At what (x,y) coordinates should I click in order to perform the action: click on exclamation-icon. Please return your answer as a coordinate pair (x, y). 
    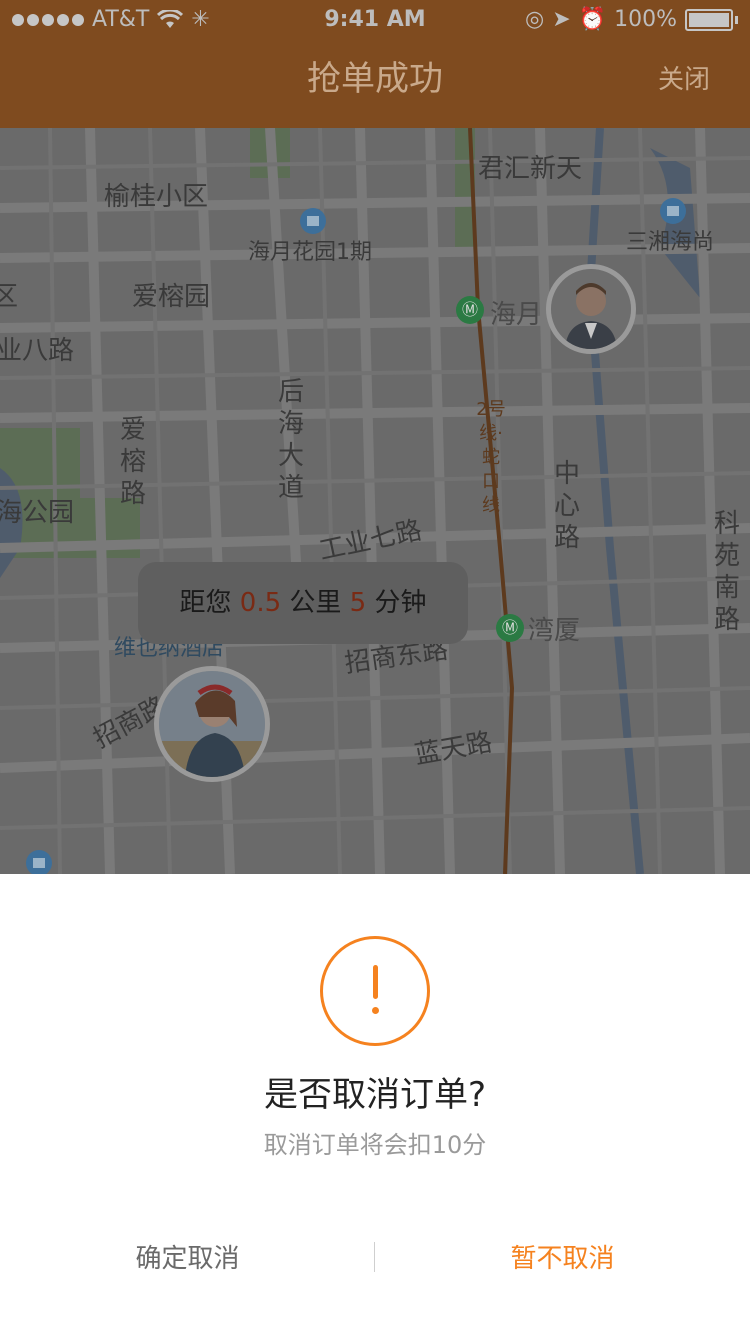
    Looking at the image, I should click on (375, 991).